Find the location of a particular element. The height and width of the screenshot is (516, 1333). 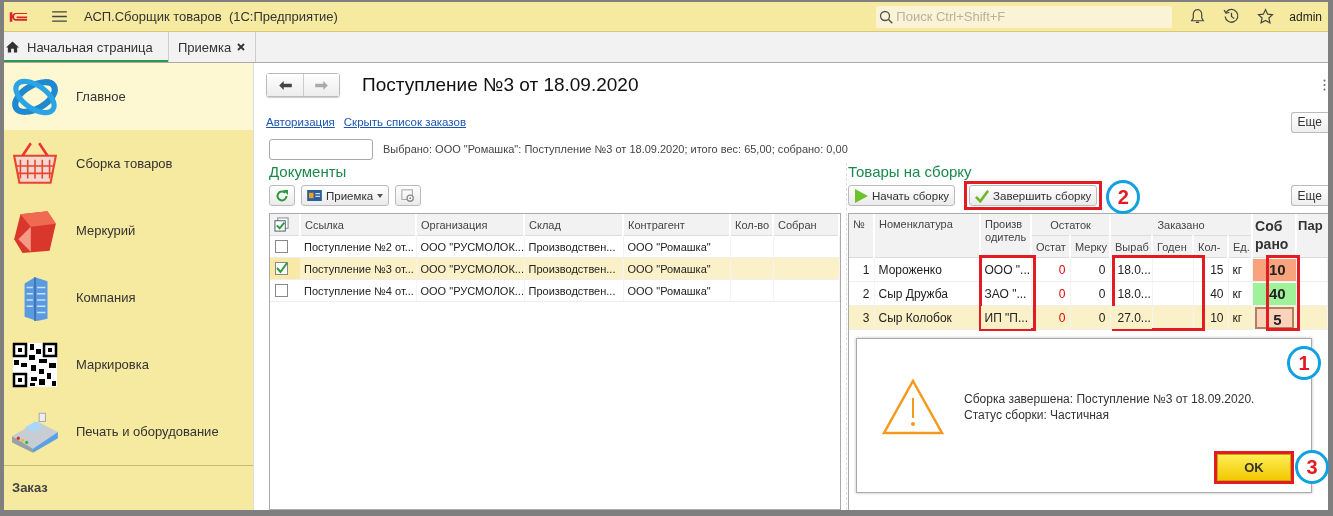

tab: Приемка is located at coordinates (213, 47).